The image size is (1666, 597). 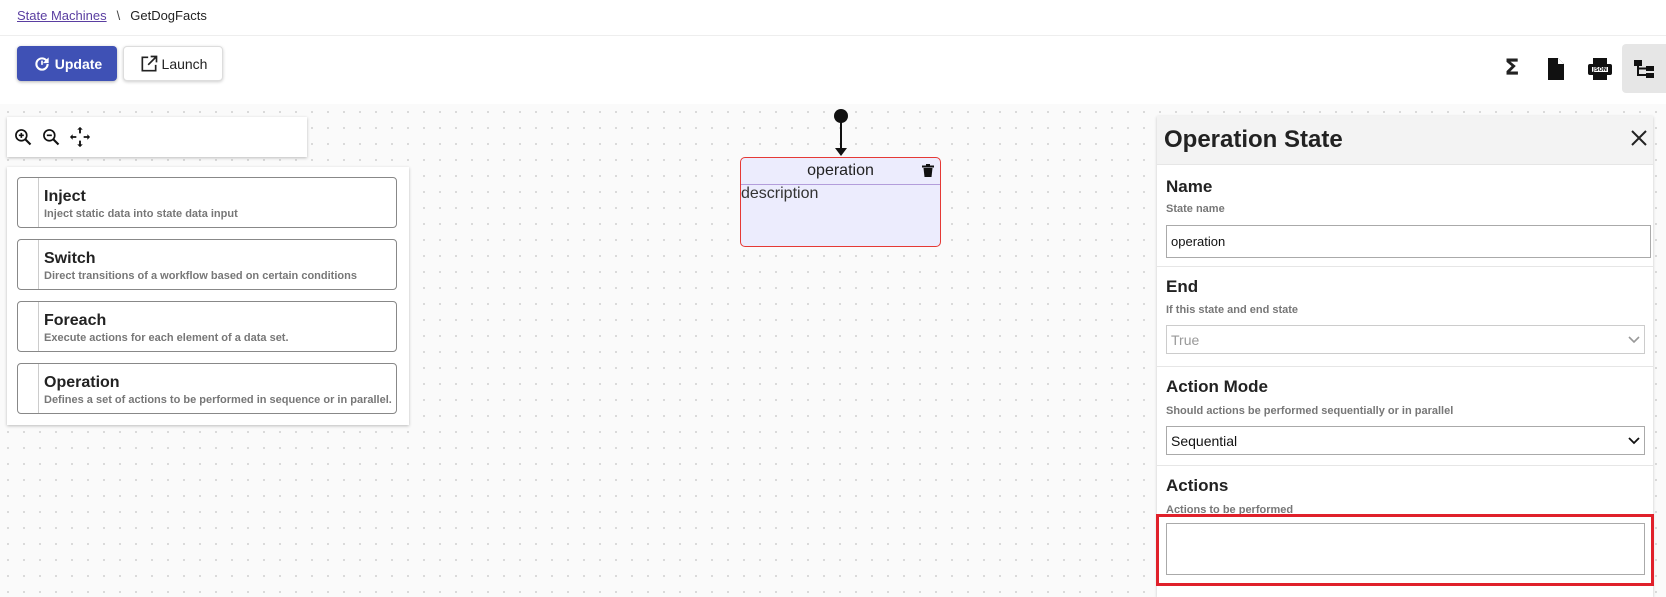 I want to click on action-mode-value: Sequential, so click(x=1204, y=440).